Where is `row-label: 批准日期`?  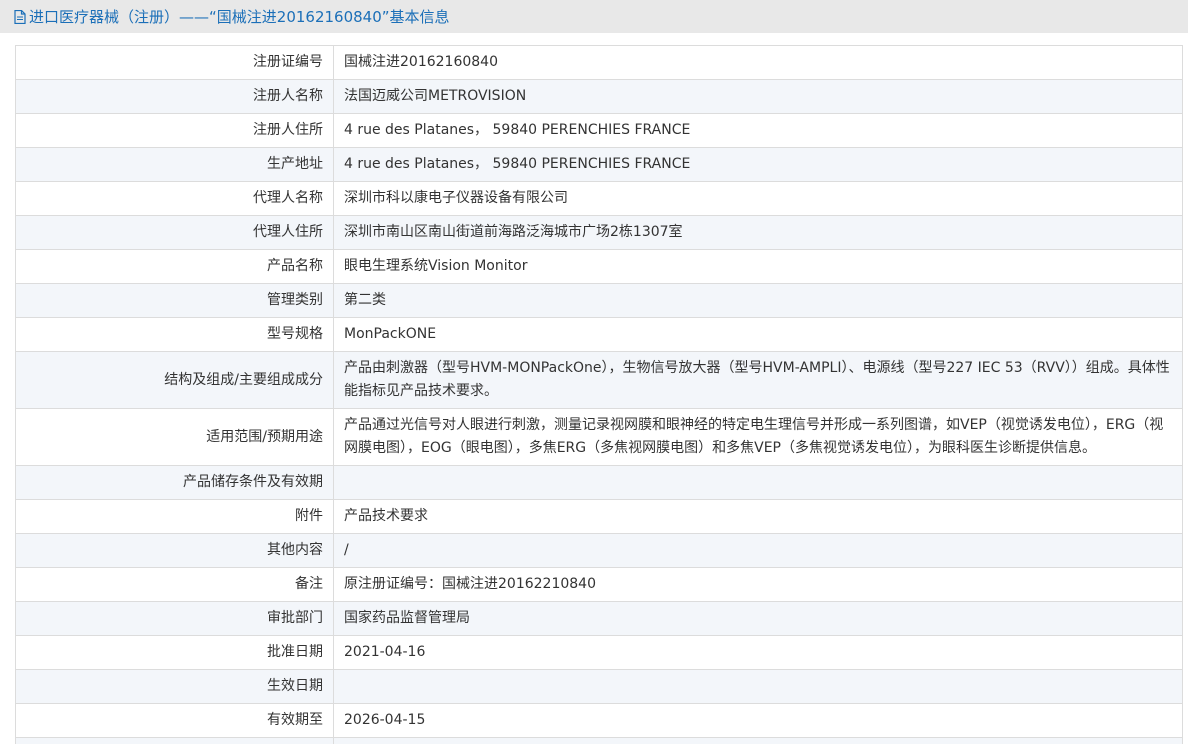
row-label: 批准日期 is located at coordinates (174, 652).